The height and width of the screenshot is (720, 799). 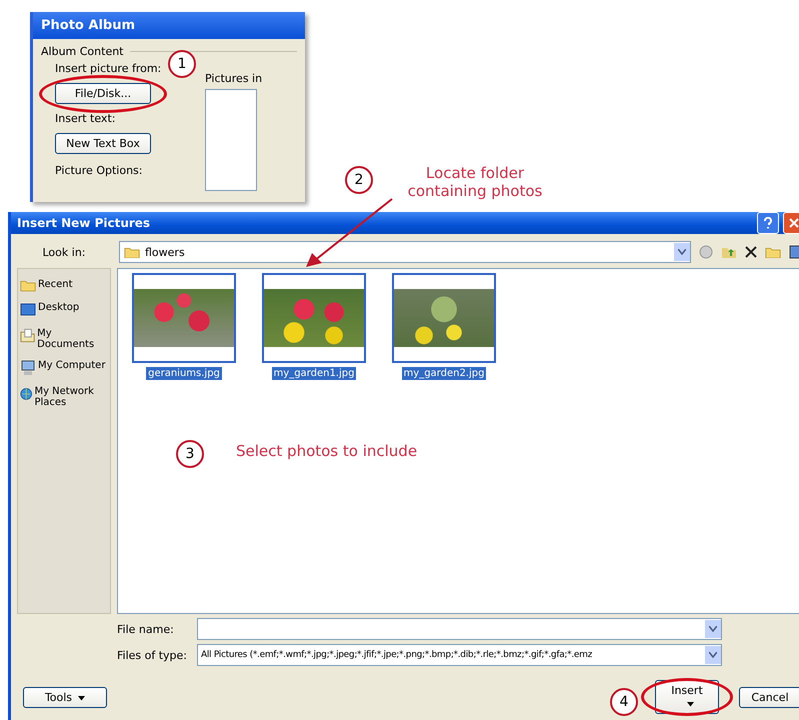 I want to click on picture-options-label: Picture Options:, so click(x=99, y=170).